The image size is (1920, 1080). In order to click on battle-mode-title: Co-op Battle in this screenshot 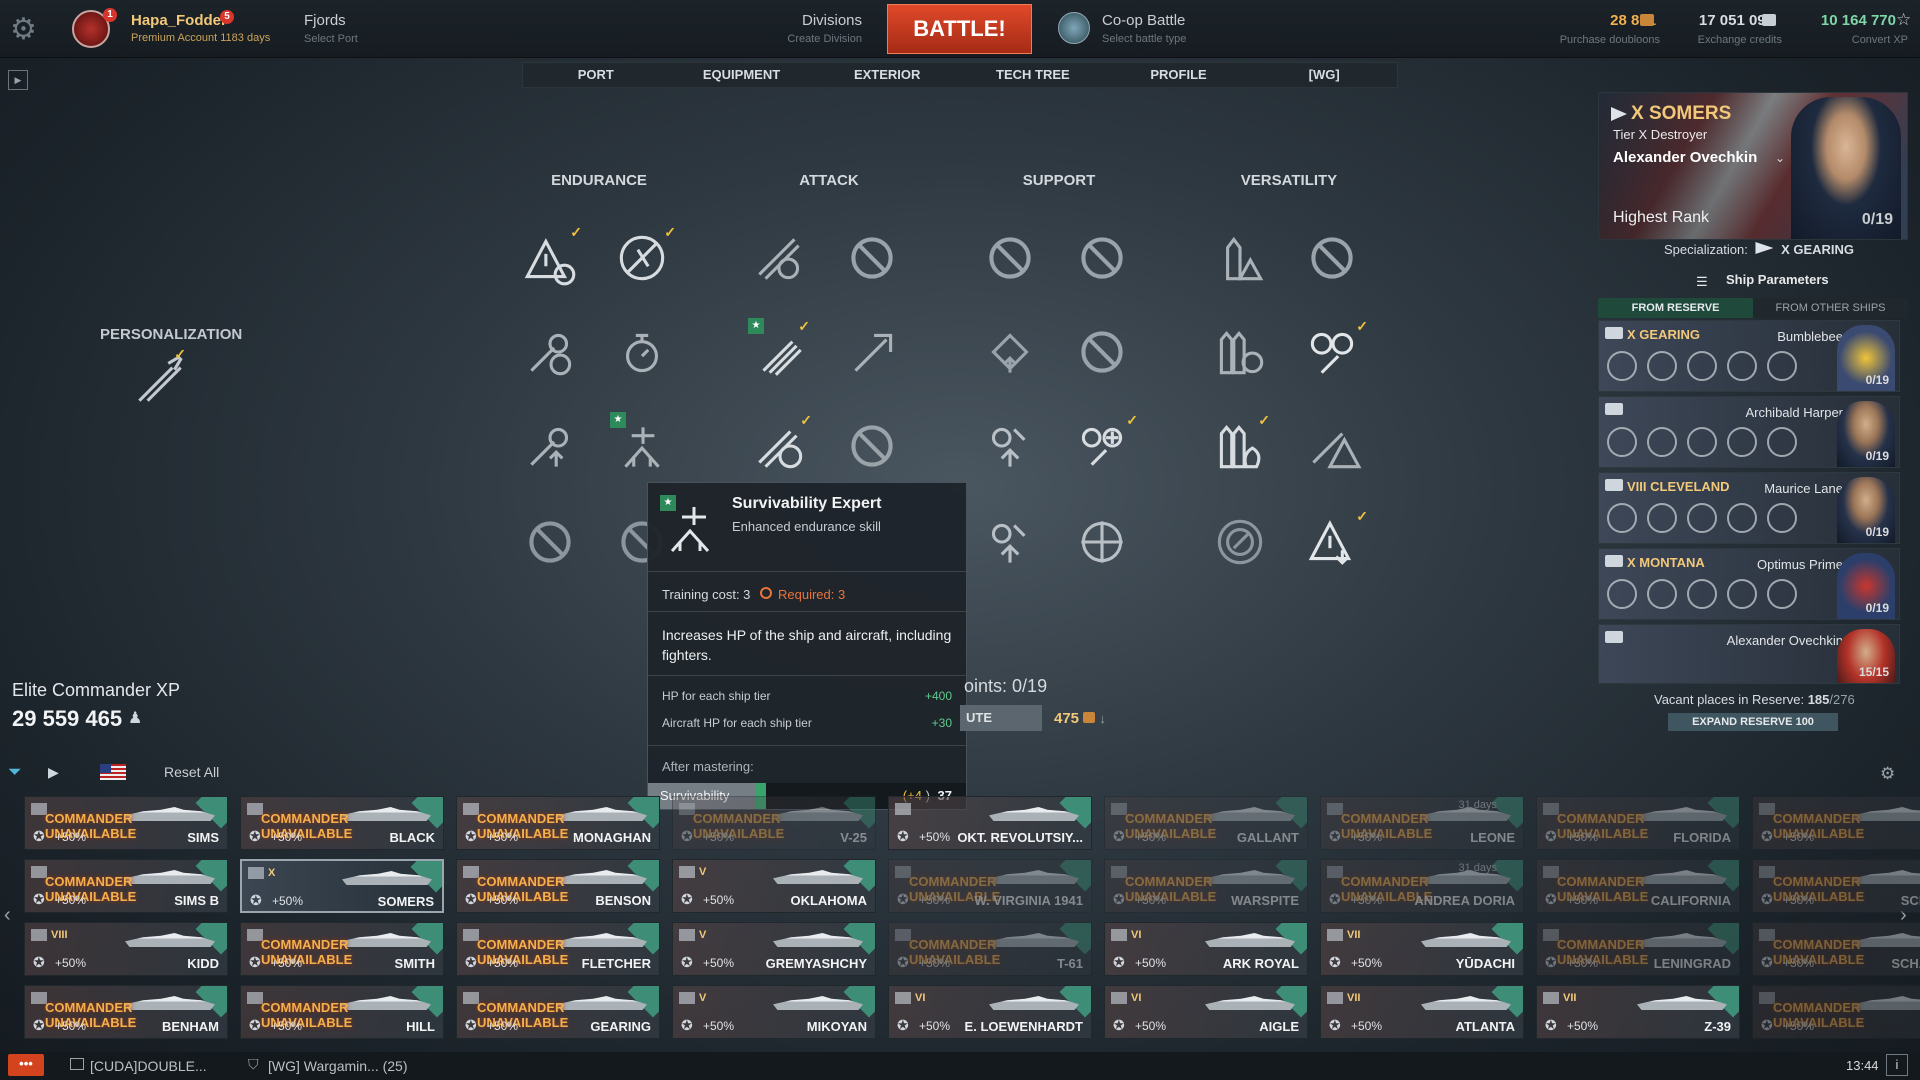, I will do `click(1143, 20)`.